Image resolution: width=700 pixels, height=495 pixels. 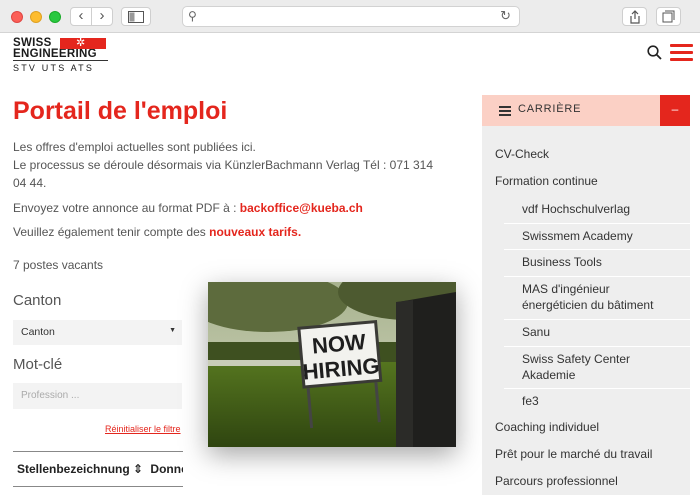 I want to click on caret-down-icon: ▼, so click(x=172, y=330).